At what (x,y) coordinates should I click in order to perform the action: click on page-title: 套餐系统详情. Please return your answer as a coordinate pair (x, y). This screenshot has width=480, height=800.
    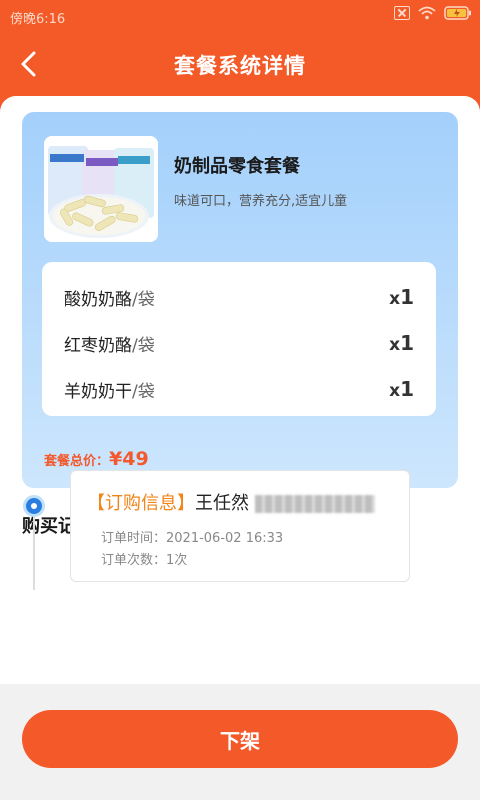
    Looking at the image, I should click on (240, 66).